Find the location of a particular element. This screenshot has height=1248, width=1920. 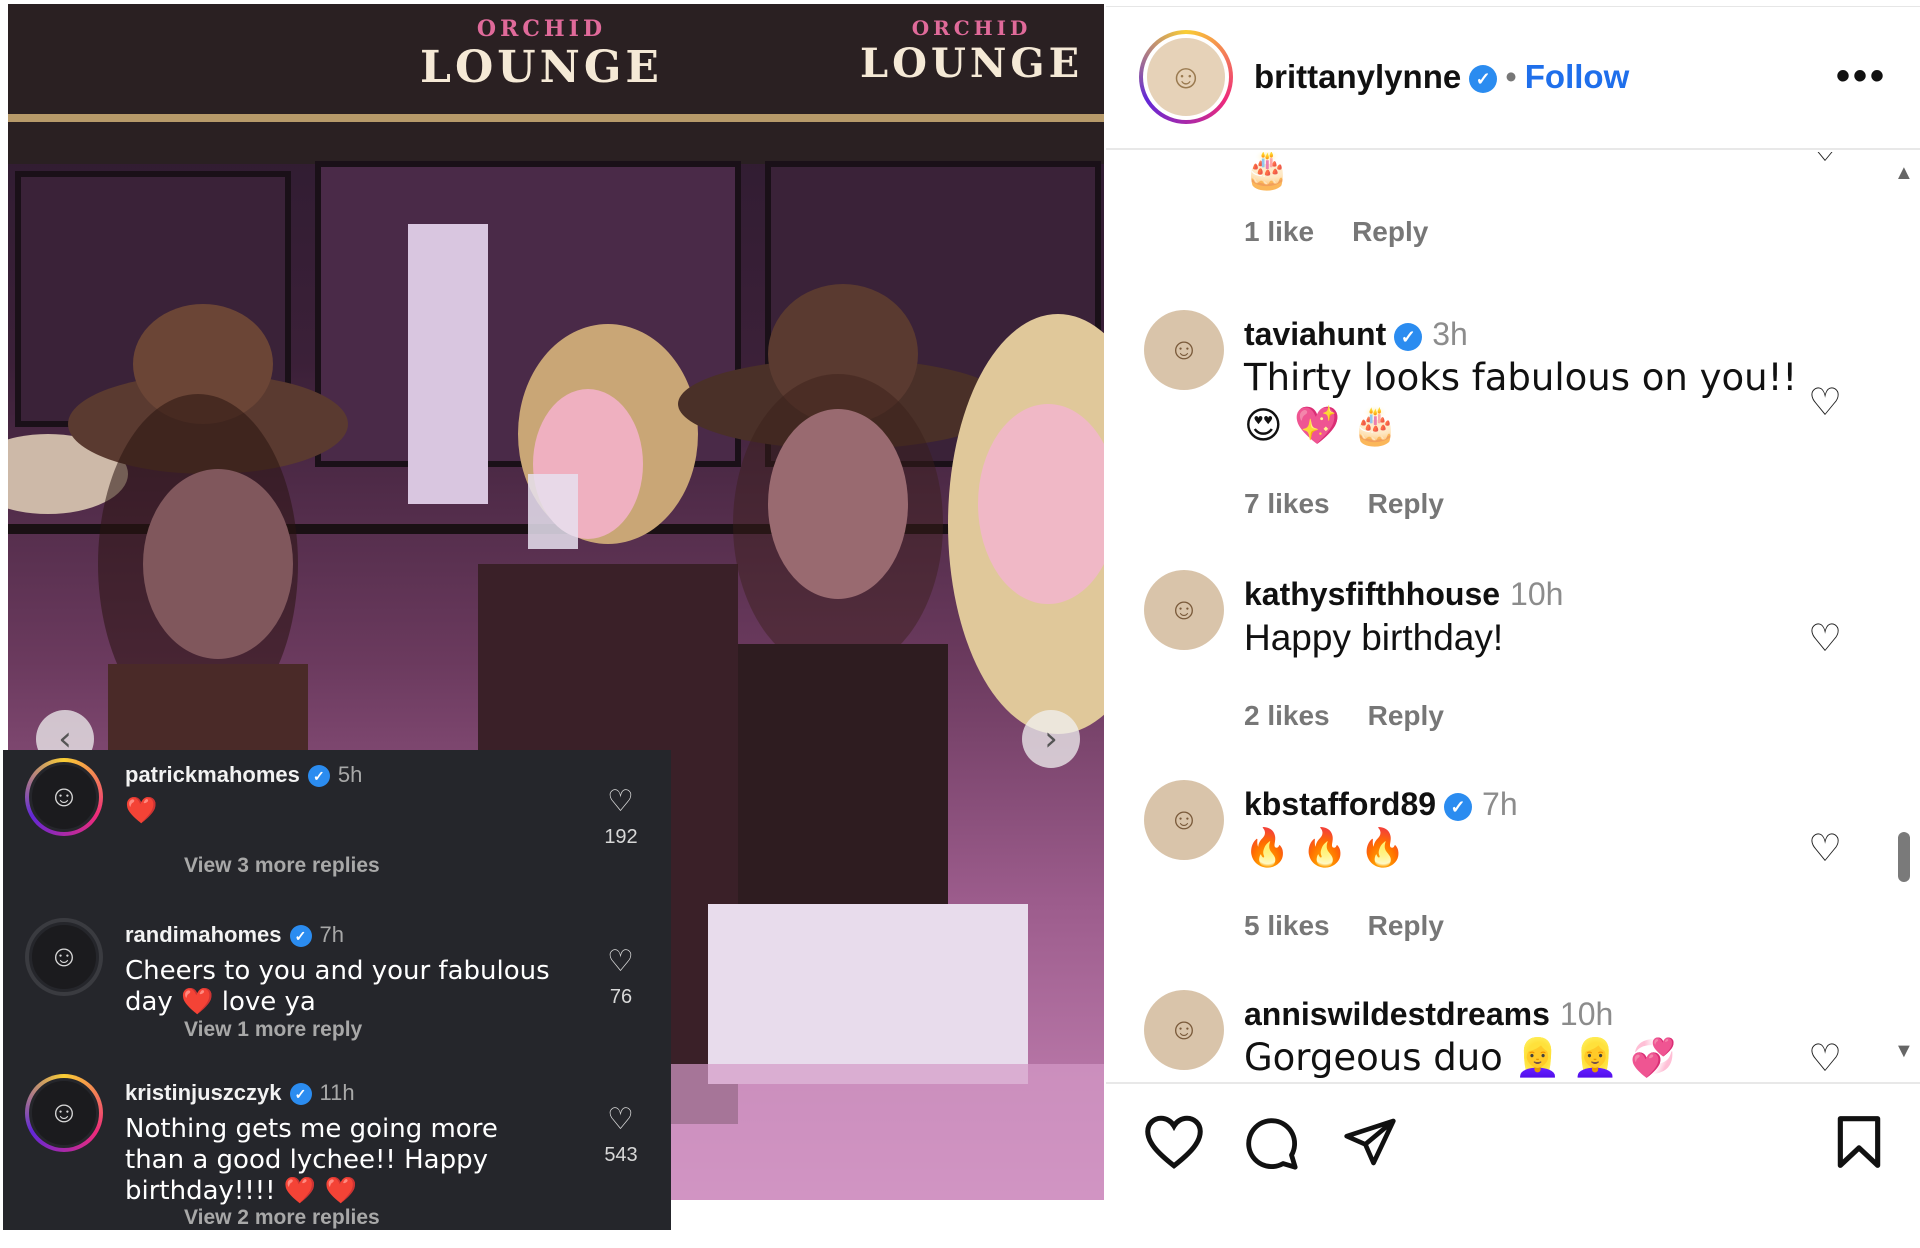

chevron-right-icon: › is located at coordinates (1051, 739).